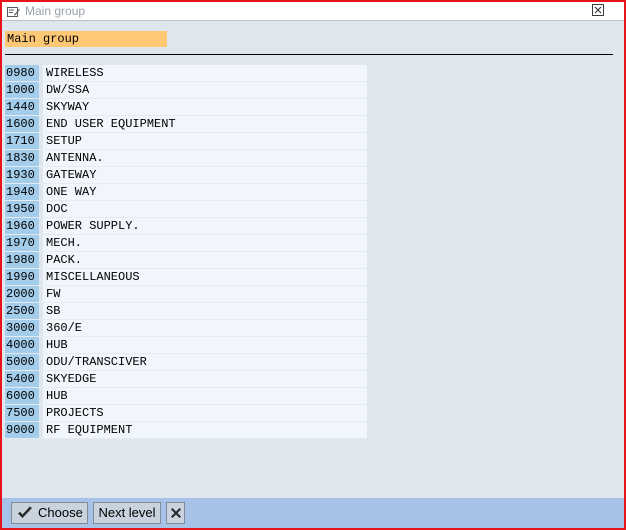 This screenshot has width=626, height=530. What do you see at coordinates (22, 277) in the screenshot?
I see `main-group-code: 1990` at bounding box center [22, 277].